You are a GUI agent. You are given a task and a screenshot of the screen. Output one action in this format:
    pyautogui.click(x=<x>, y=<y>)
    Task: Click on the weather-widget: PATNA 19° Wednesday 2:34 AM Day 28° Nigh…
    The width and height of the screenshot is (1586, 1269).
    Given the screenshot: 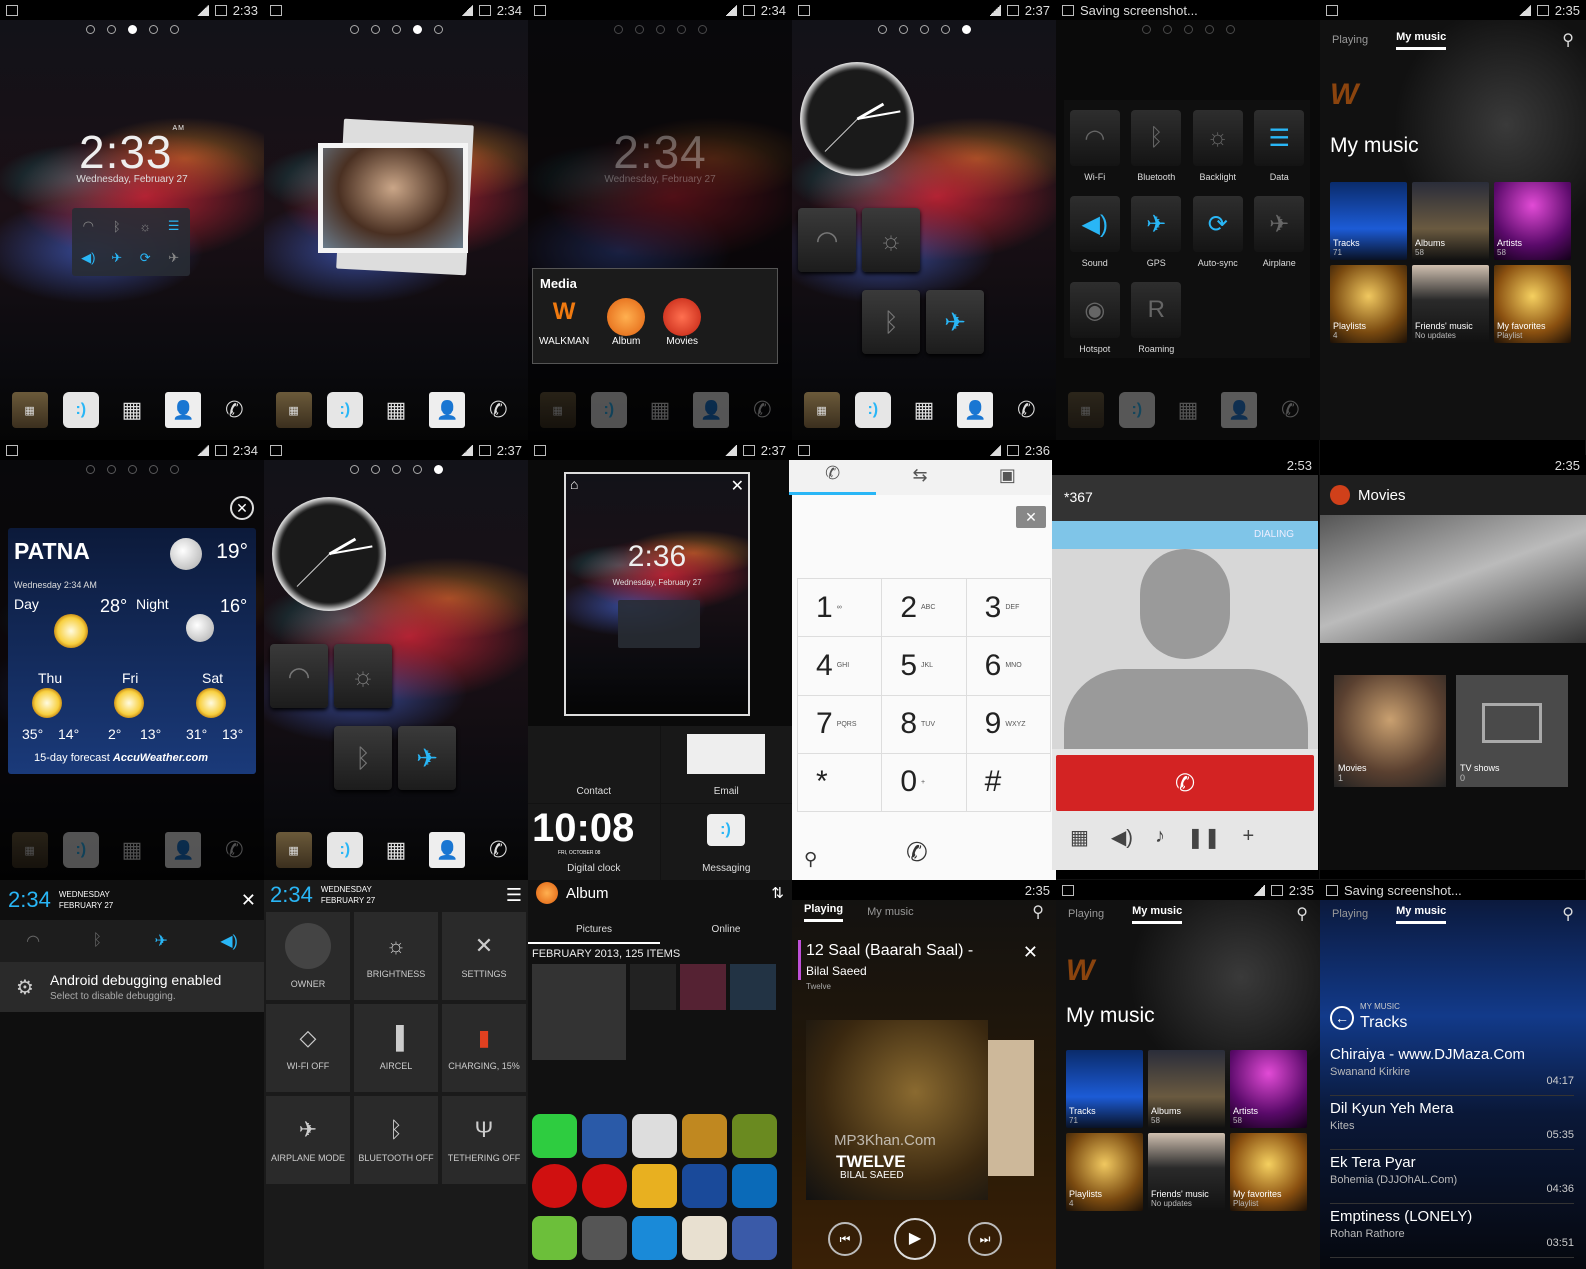 What is the action you would take?
    pyautogui.click(x=132, y=651)
    